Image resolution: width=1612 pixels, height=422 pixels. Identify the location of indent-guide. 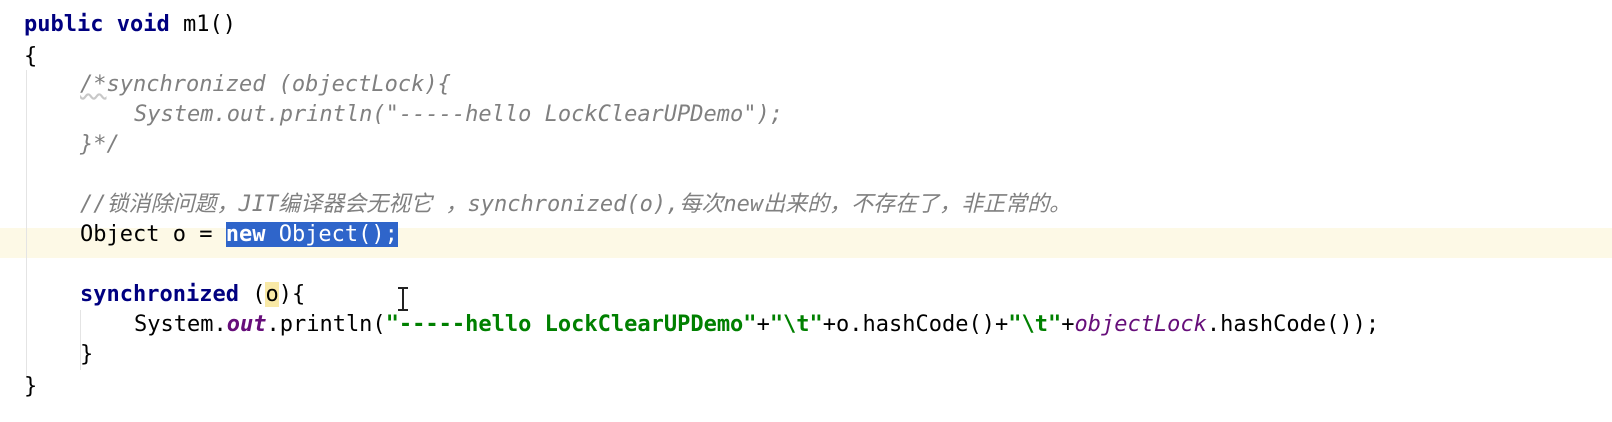
(26, 223).